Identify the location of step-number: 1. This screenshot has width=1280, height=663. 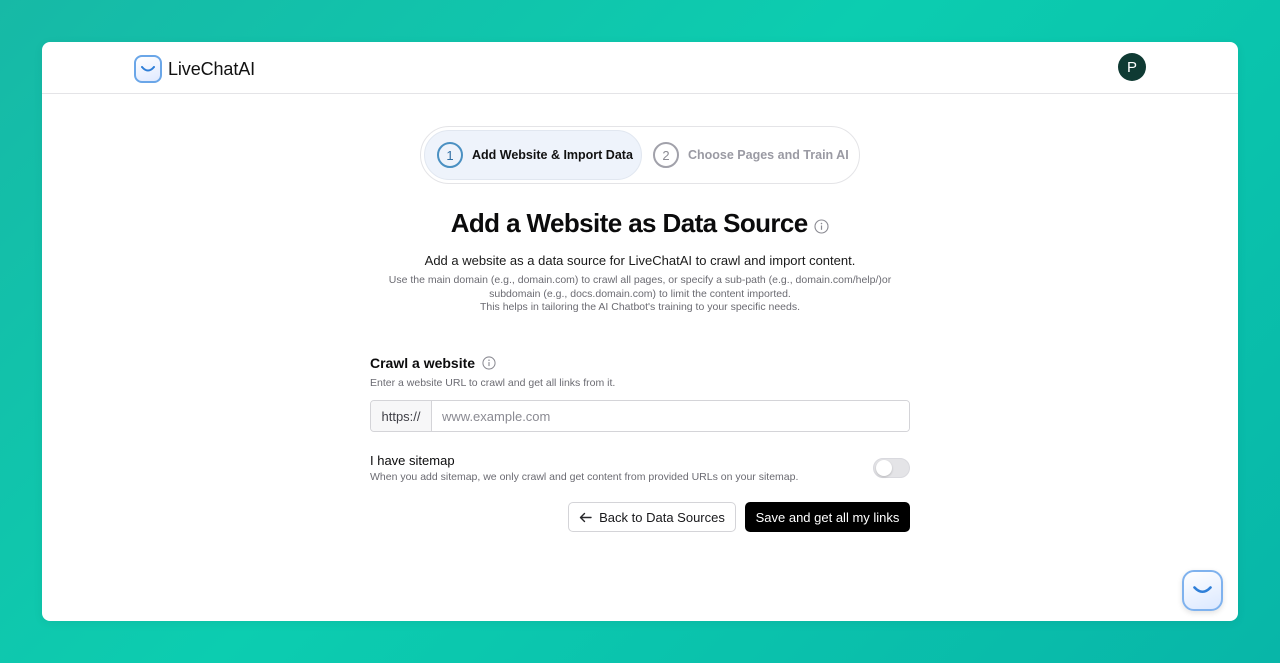
(450, 155).